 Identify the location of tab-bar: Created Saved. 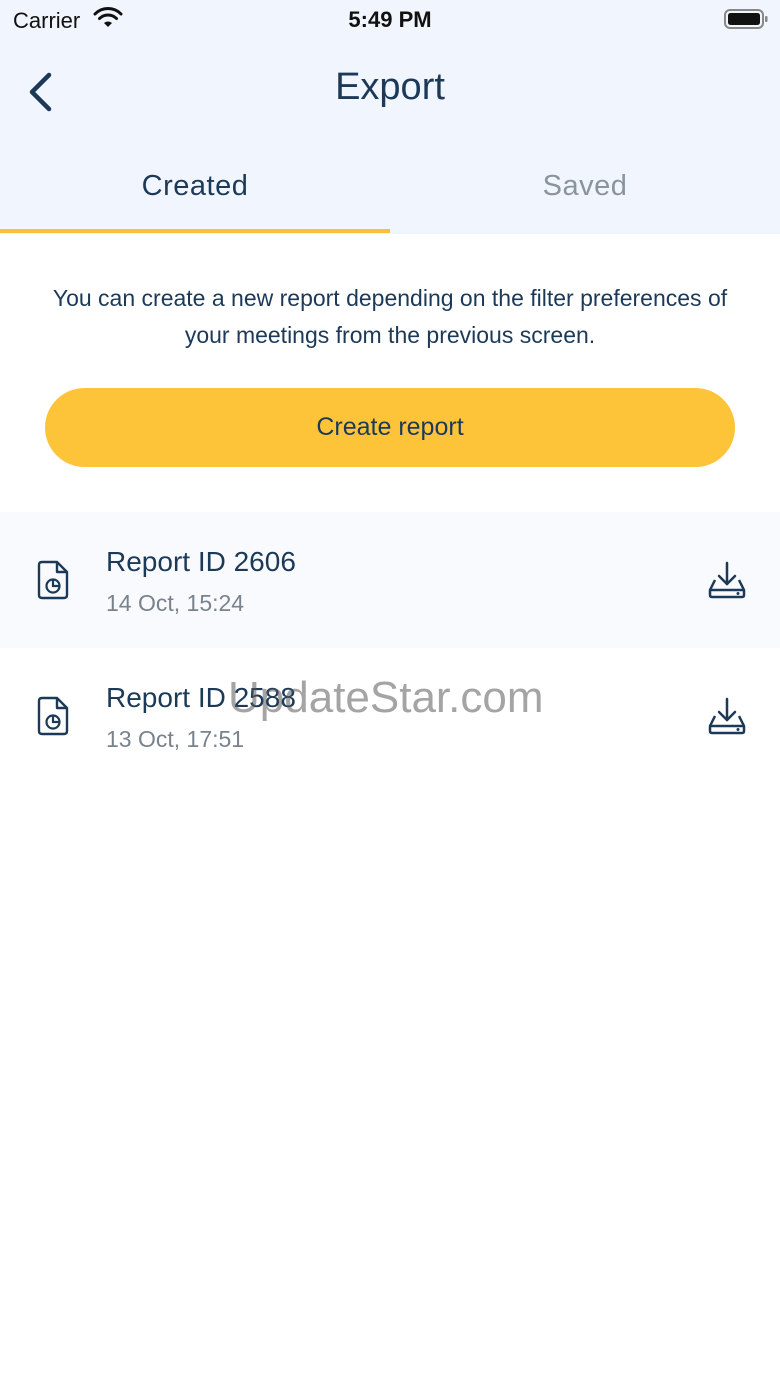
(390, 192).